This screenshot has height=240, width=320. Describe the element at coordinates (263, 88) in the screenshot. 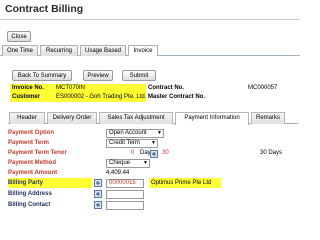

I see `contract-no-value: MC000057` at that location.